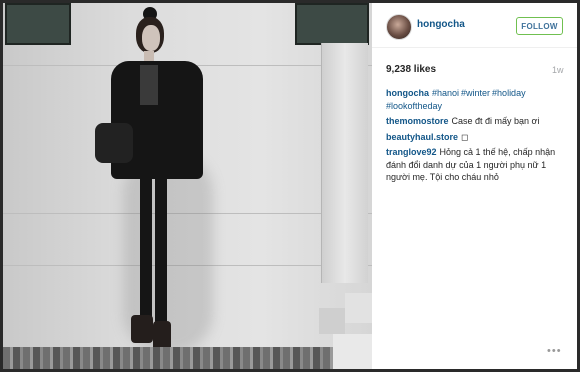  I want to click on comment-text: Case đt đi mấy bạn ơi, so click(495, 121).